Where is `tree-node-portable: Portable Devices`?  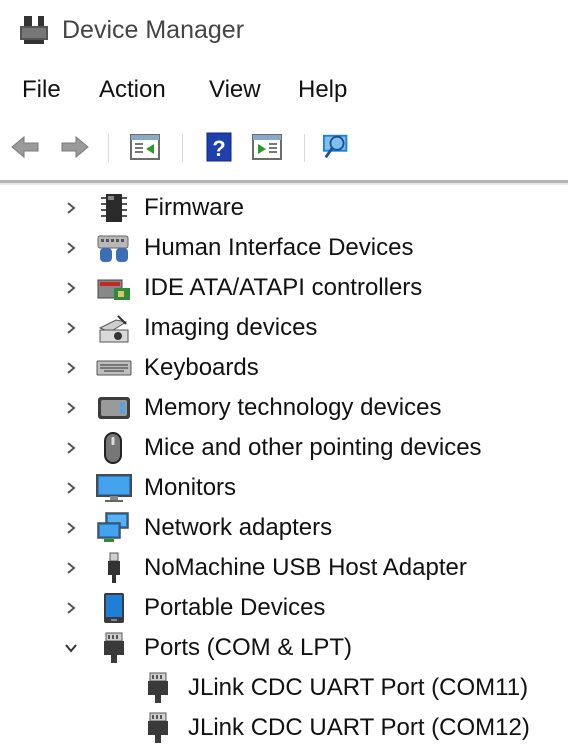 tree-node-portable: Portable Devices is located at coordinates (284, 608).